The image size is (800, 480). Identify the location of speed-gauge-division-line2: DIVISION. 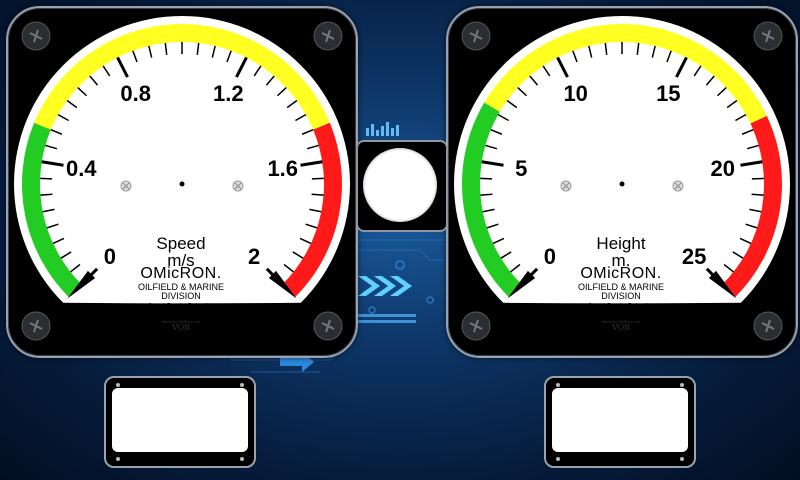
(181, 296).